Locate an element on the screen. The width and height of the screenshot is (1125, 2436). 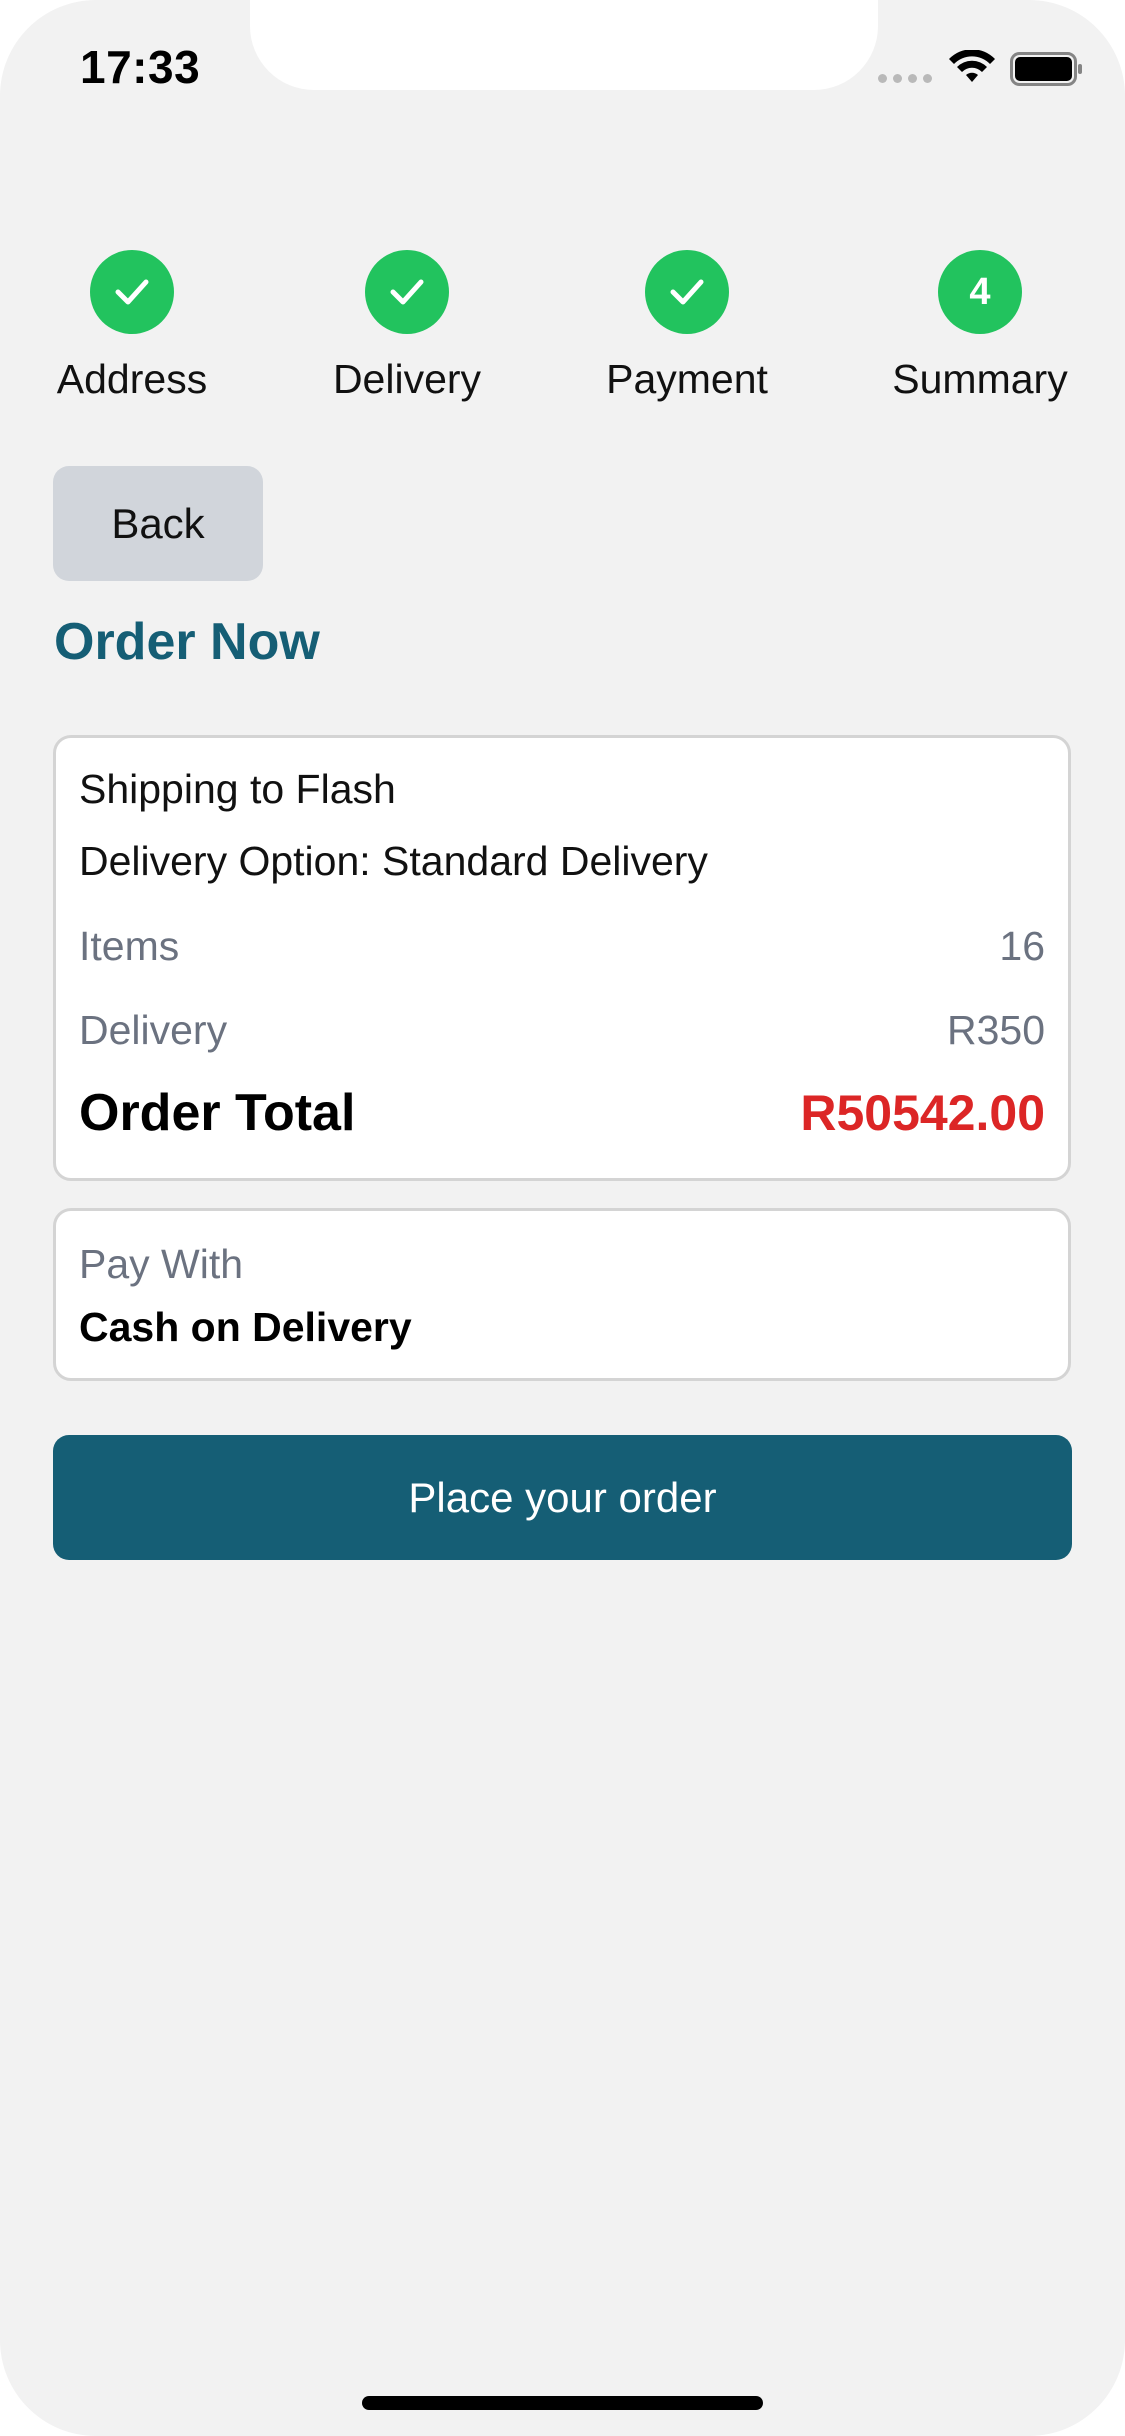
step-delivery: Delivery is located at coordinates (407, 326).